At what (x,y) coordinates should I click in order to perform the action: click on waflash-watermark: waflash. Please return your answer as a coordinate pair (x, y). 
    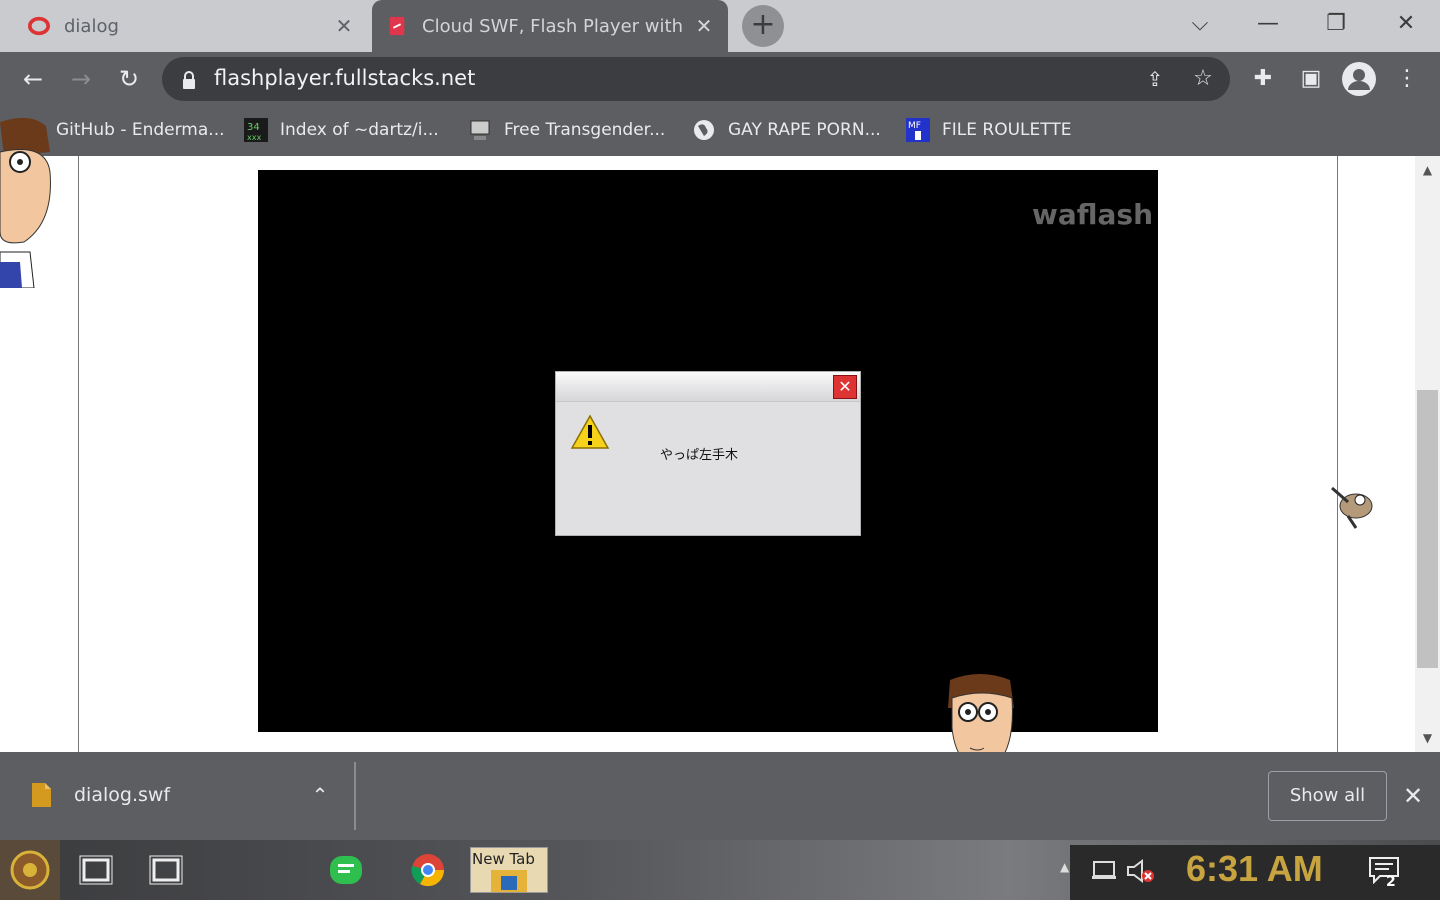
    Looking at the image, I should click on (1093, 214).